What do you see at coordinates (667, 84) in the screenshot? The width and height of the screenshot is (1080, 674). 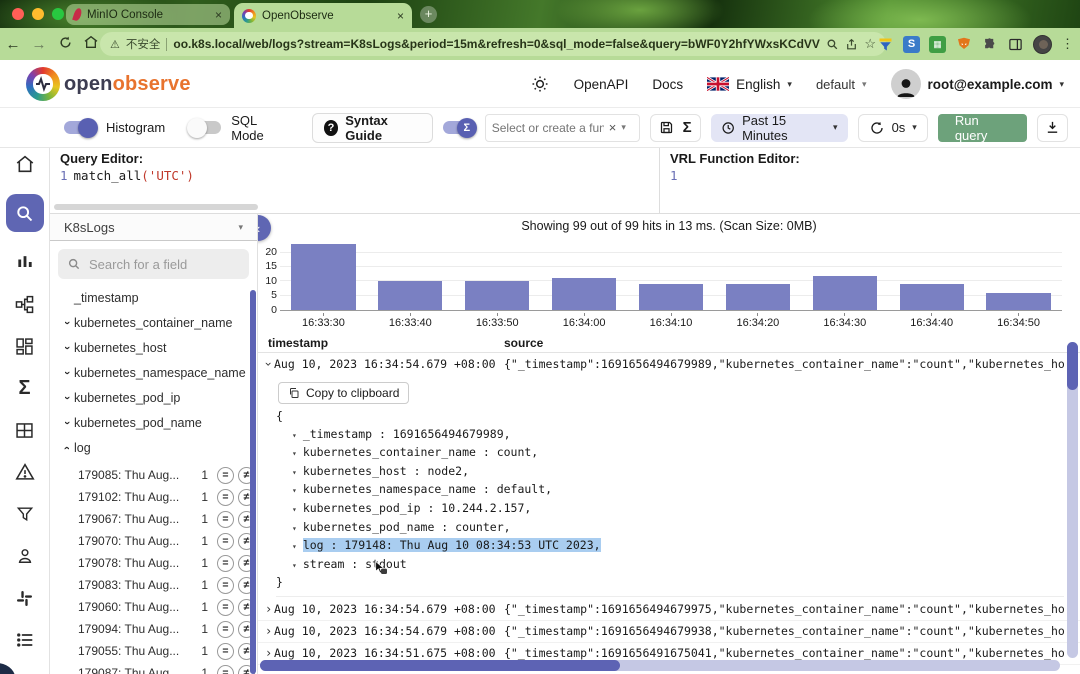 I see `docs-link: Docs` at bounding box center [667, 84].